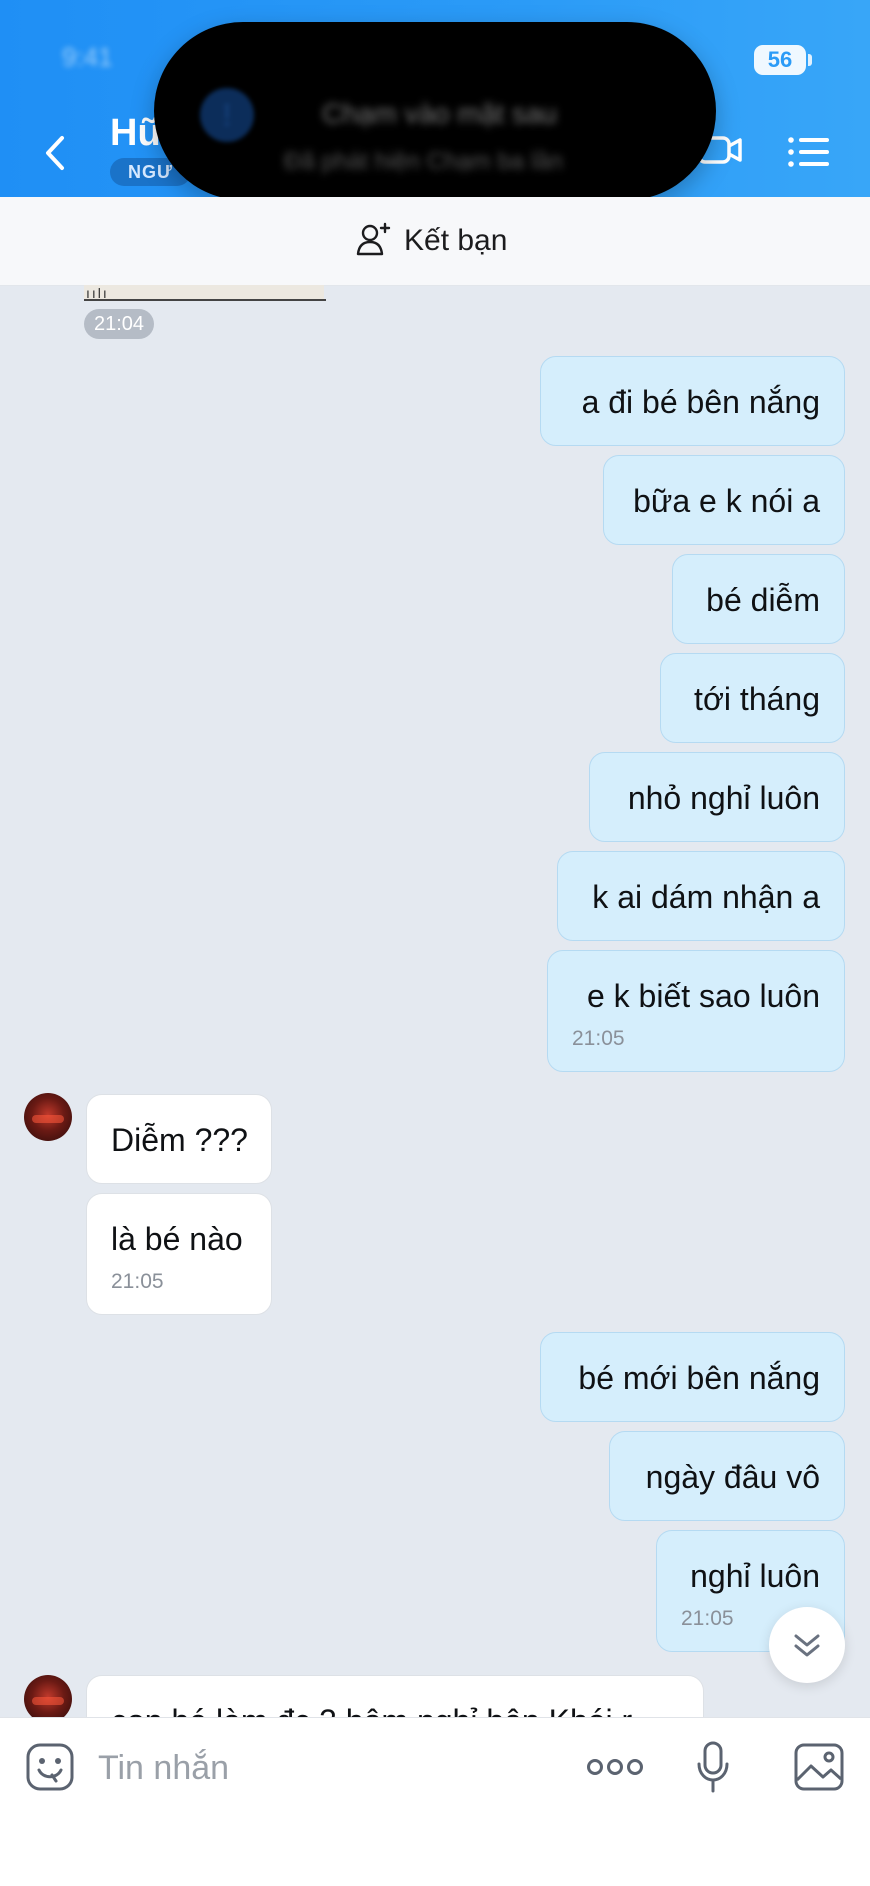 This screenshot has width=870, height=1886. What do you see at coordinates (757, 699) in the screenshot?
I see `message-text: tới tháng` at bounding box center [757, 699].